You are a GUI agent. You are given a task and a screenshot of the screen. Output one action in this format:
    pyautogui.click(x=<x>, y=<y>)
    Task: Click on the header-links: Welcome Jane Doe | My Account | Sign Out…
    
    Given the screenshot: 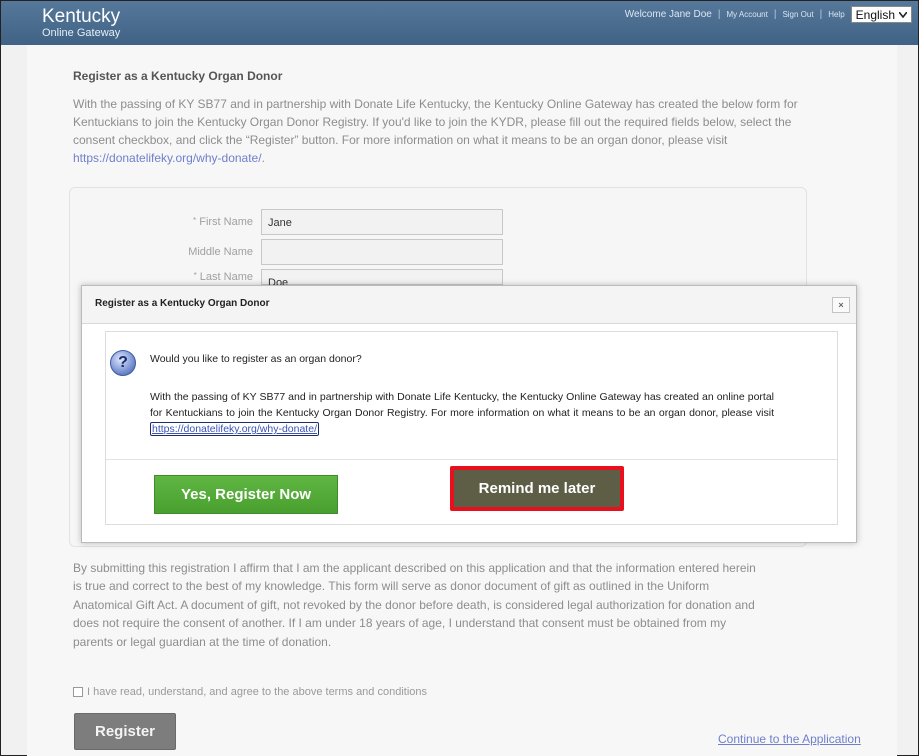 What is the action you would take?
    pyautogui.click(x=768, y=14)
    